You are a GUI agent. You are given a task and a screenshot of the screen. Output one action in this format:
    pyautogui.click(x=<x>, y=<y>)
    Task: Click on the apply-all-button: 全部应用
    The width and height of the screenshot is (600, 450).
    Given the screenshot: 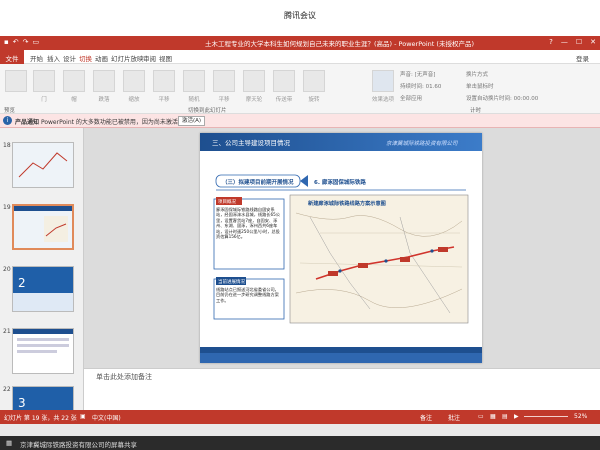 What is the action you would take?
    pyautogui.click(x=411, y=98)
    